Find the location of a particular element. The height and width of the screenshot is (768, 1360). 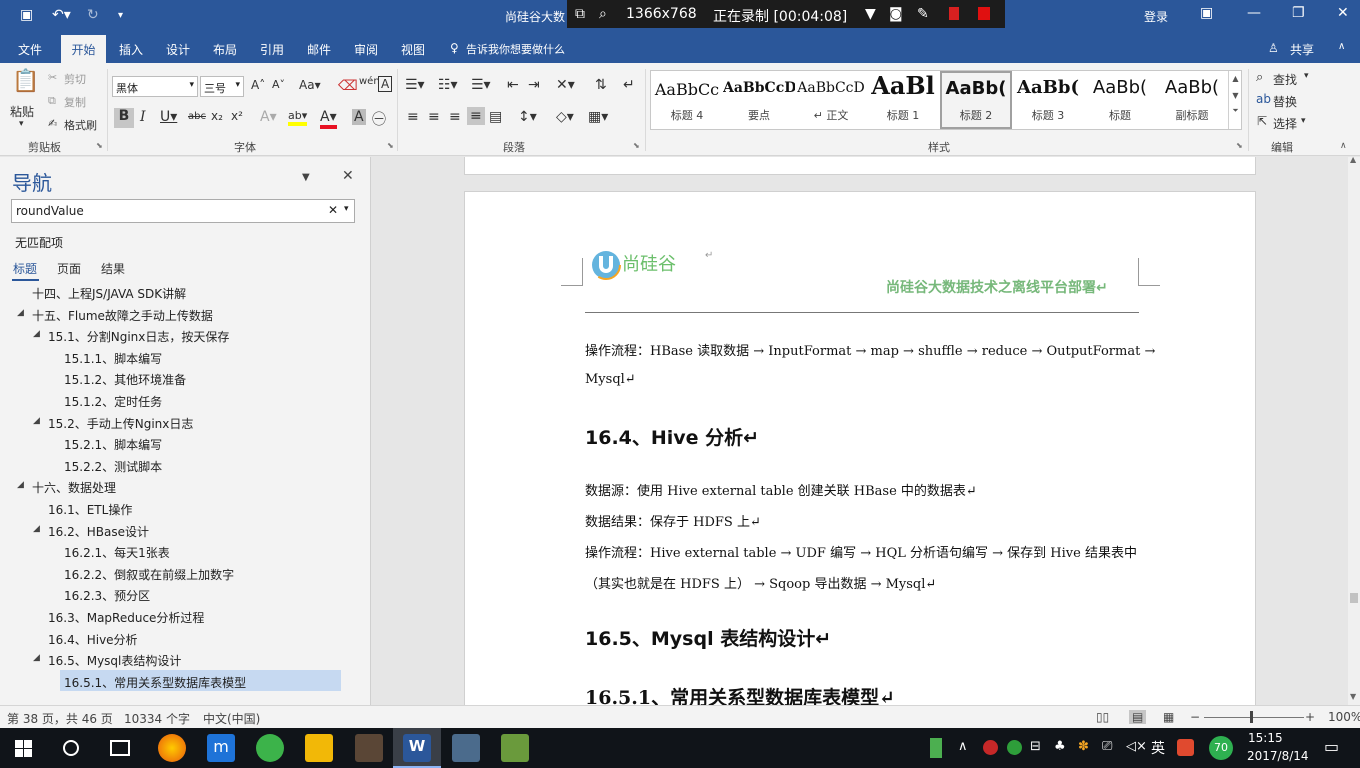

align-center-icon: ≡ is located at coordinates (434, 117).